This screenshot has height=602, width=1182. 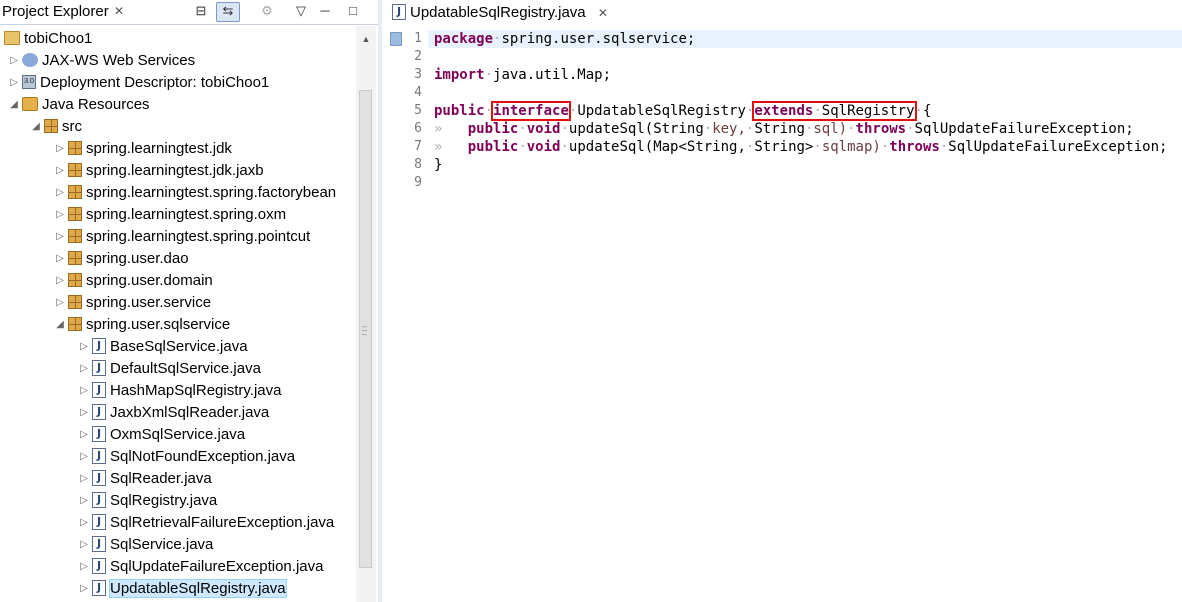 I want to click on line-number: 9, so click(x=418, y=182).